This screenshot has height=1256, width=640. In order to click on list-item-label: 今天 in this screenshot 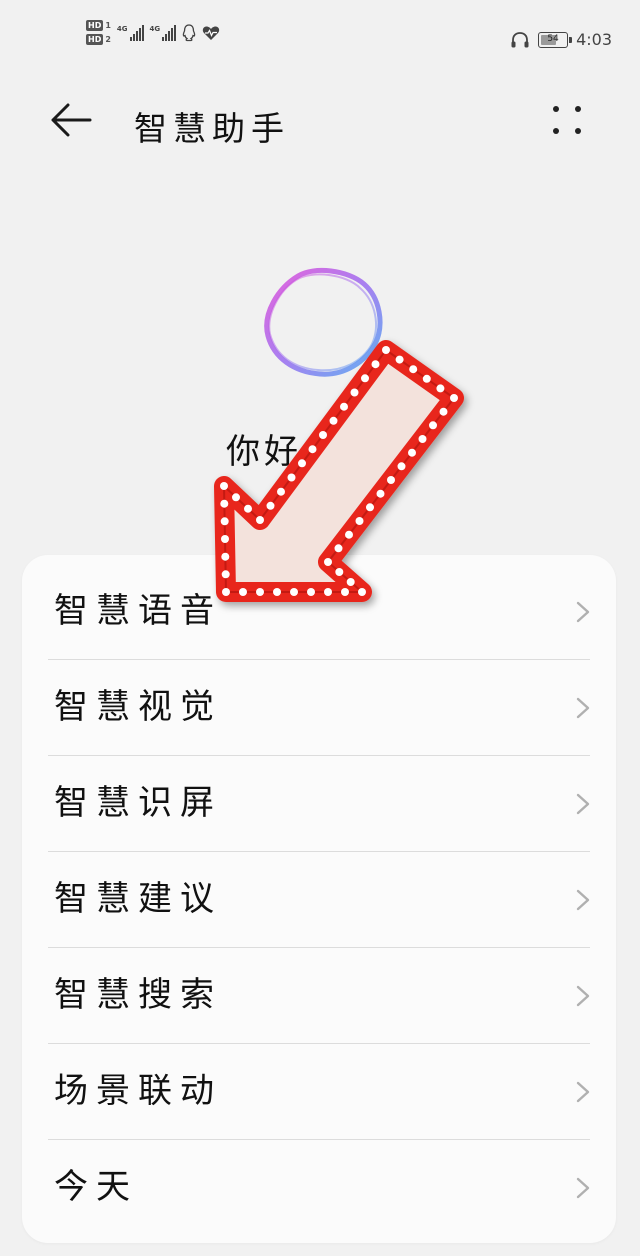, I will do `click(96, 1187)`.